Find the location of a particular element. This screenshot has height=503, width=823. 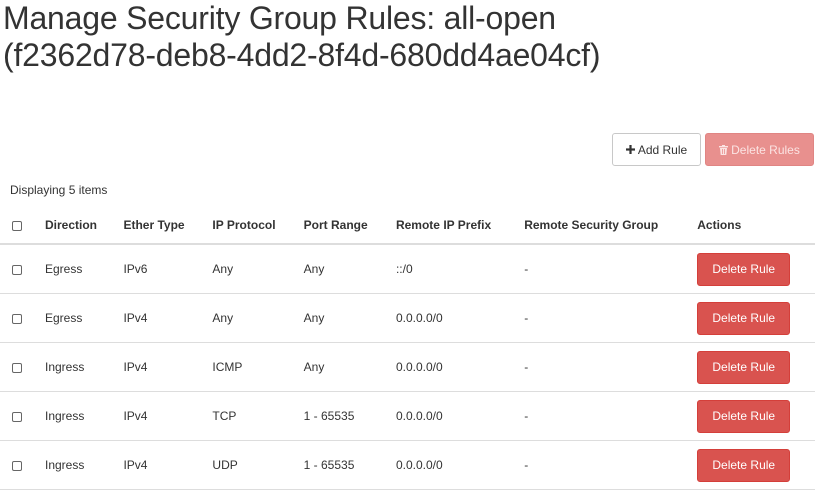

column-header-port-range: Port Range is located at coordinates (341, 226).